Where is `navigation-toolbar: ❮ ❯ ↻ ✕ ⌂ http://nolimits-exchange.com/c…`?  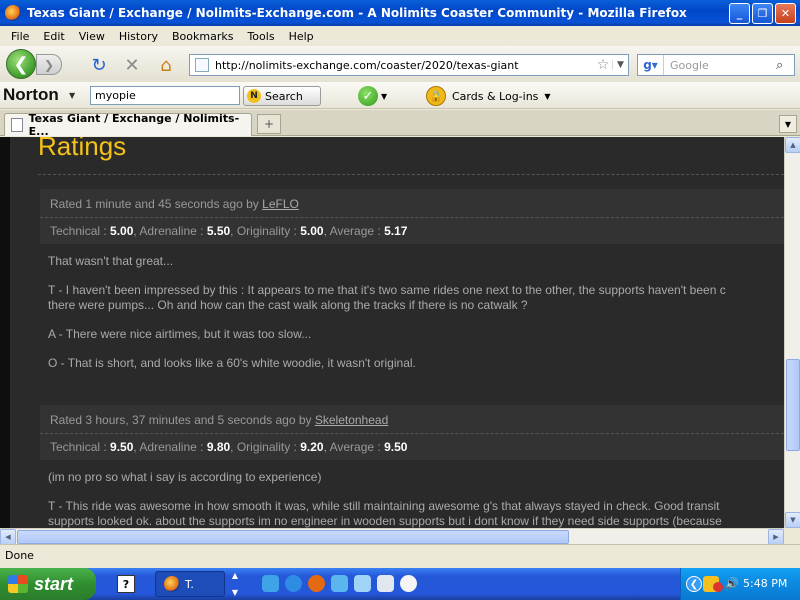
navigation-toolbar: ❮ ❯ ↻ ✕ ⌂ http://nolimits-exchange.com/c… is located at coordinates (400, 64).